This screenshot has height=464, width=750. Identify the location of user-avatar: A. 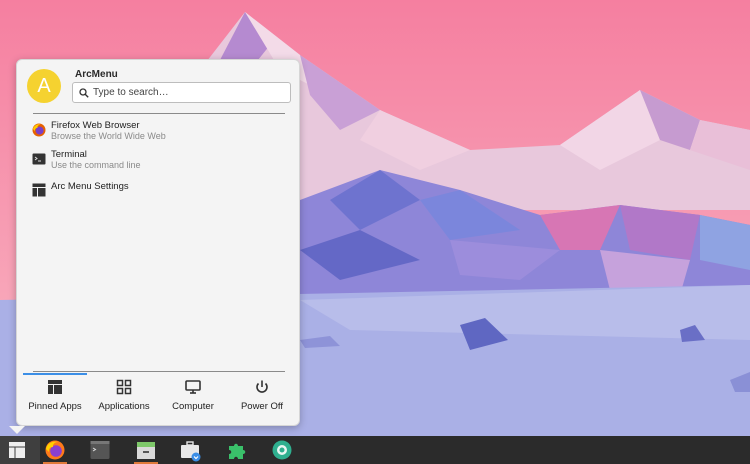
(44, 86).